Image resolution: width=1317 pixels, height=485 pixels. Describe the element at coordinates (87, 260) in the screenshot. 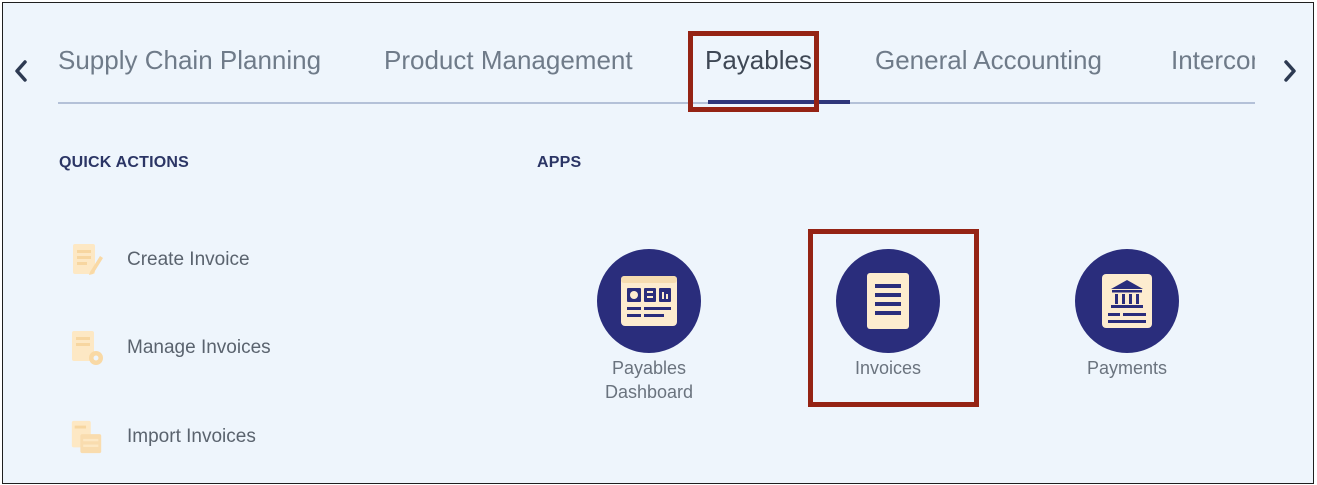

I see `create-invoice-icon` at that location.